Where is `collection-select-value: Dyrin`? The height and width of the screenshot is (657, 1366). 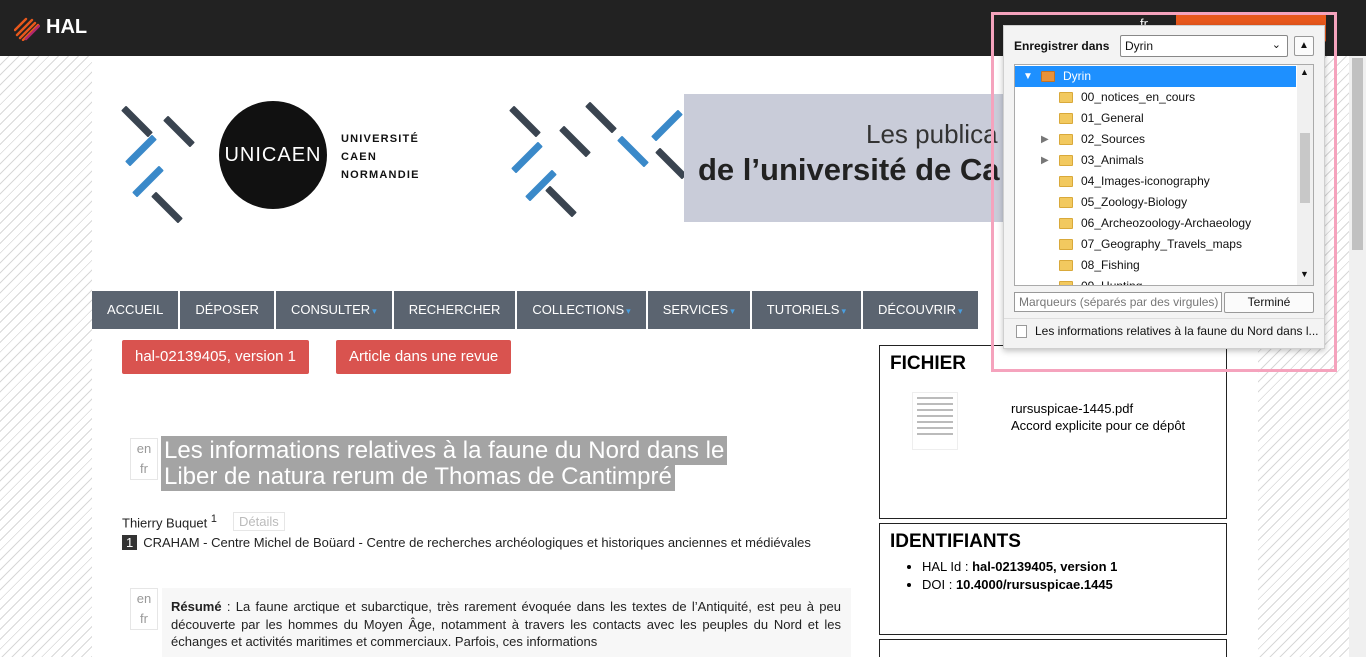
collection-select-value: Dyrin is located at coordinates (1139, 46).